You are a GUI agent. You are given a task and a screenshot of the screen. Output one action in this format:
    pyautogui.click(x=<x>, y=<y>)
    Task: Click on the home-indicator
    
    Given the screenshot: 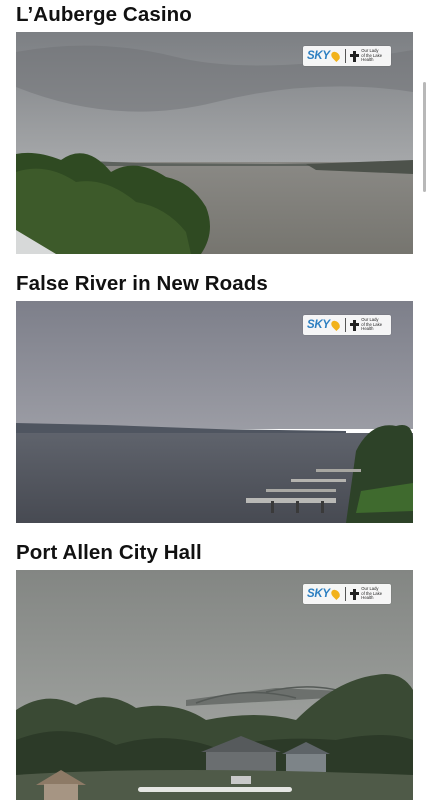 What is the action you would take?
    pyautogui.click(x=215, y=789)
    